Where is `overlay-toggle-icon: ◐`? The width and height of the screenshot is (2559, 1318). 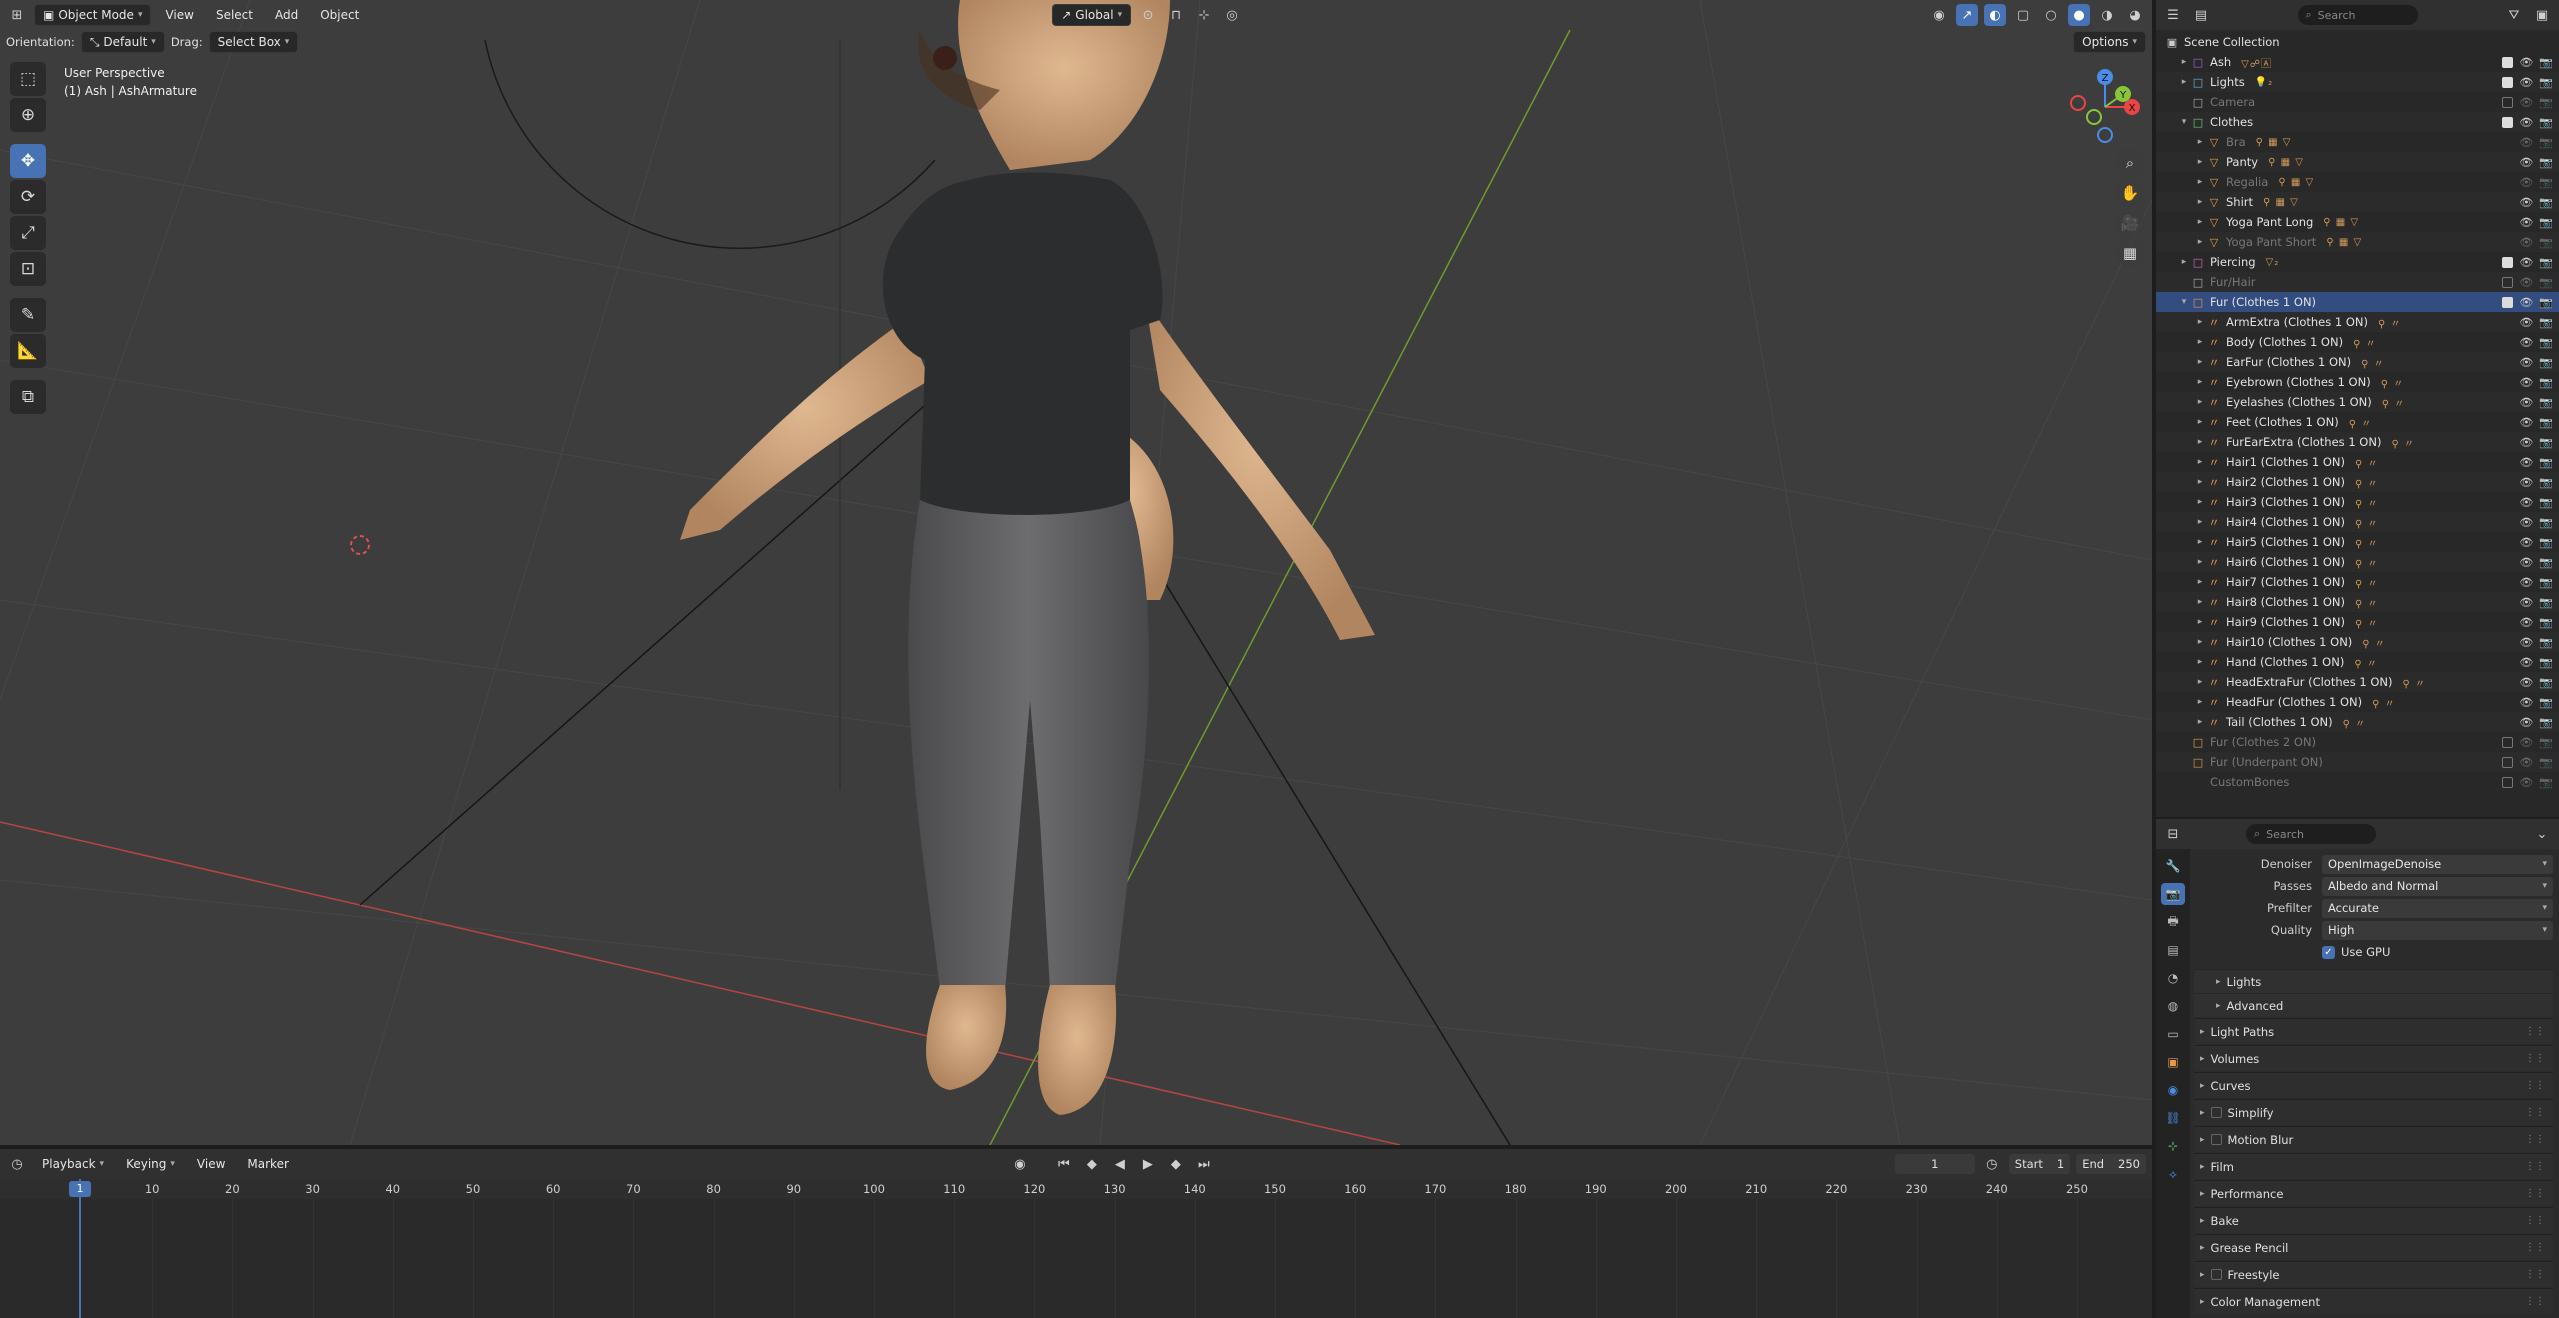 overlay-toggle-icon: ◐ is located at coordinates (1995, 15).